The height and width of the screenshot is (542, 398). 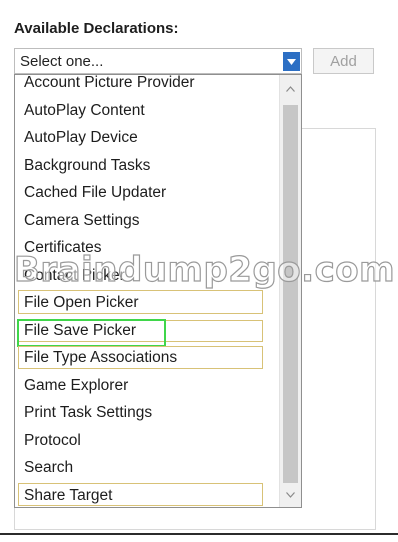 What do you see at coordinates (148, 495) in the screenshot?
I see `list-item-share-target: Share Target` at bounding box center [148, 495].